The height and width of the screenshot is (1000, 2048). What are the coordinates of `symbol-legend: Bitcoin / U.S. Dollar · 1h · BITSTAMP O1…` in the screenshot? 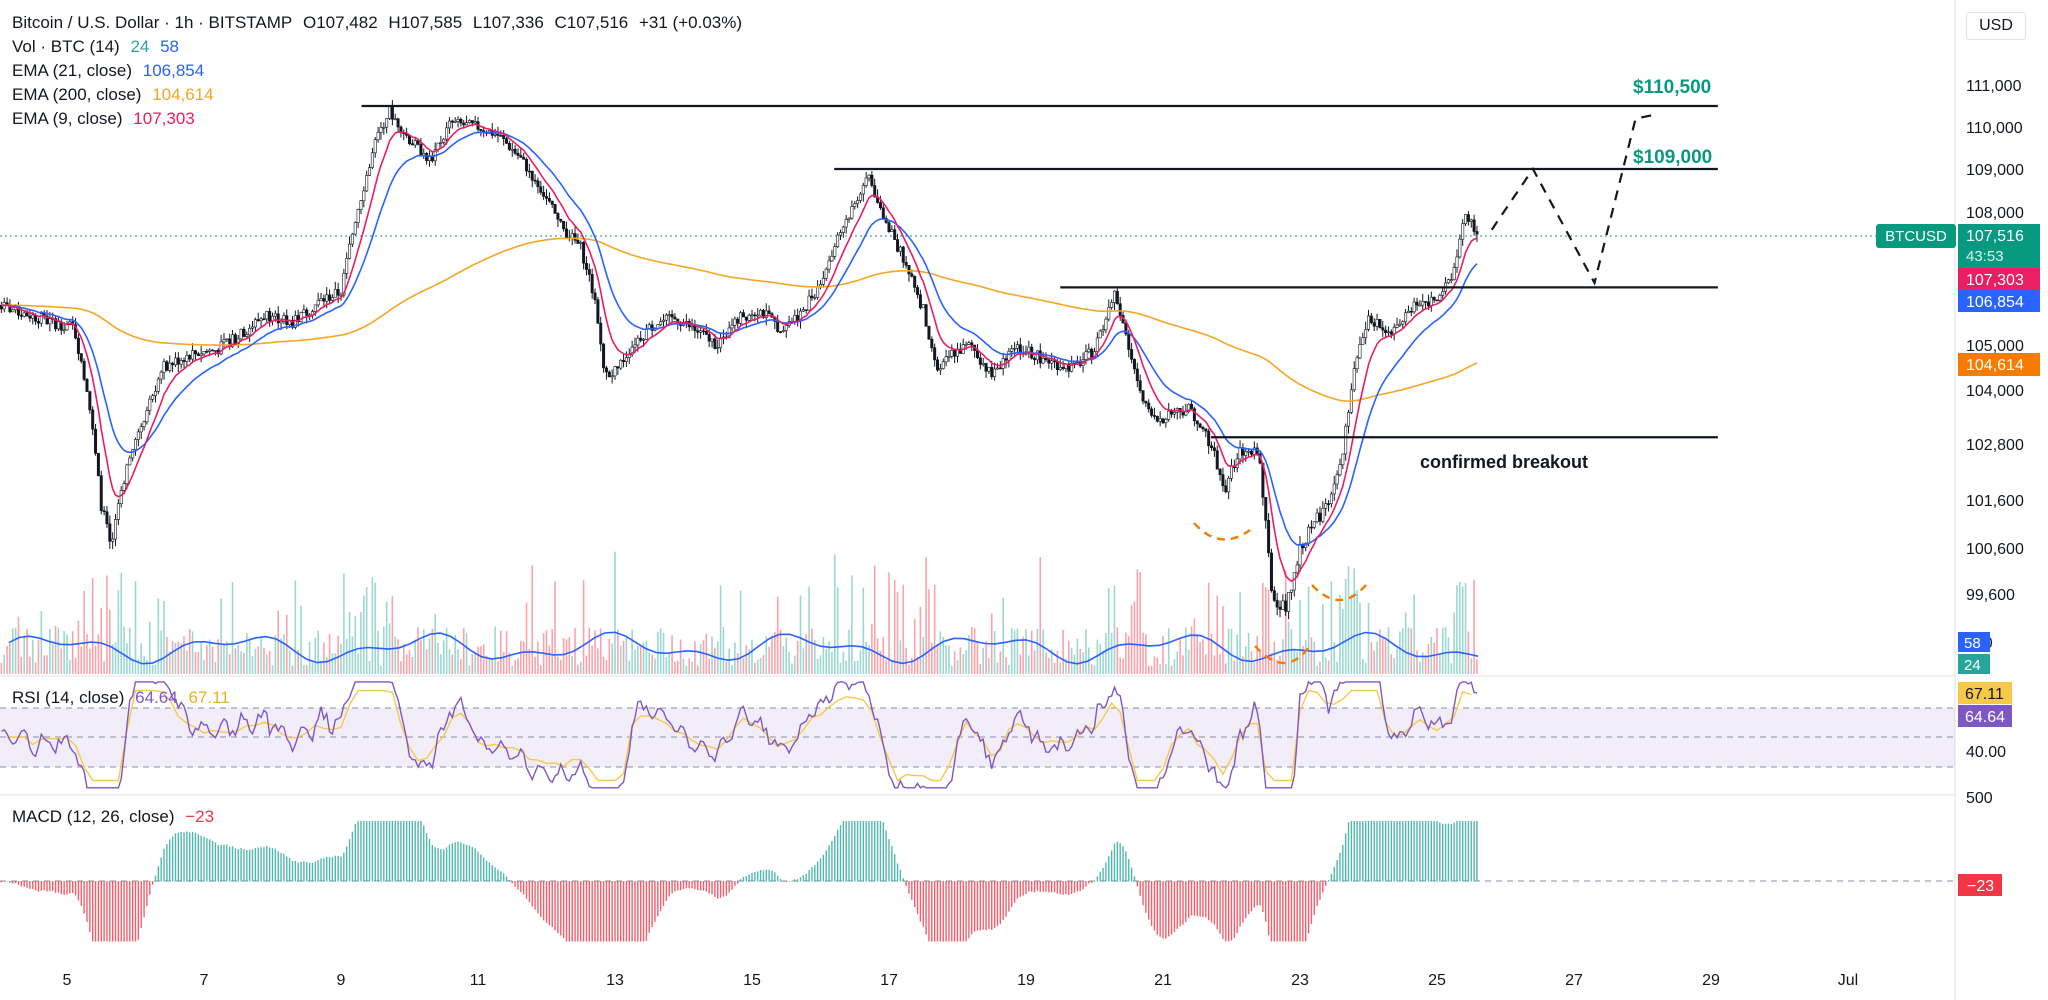 It's located at (380, 23).